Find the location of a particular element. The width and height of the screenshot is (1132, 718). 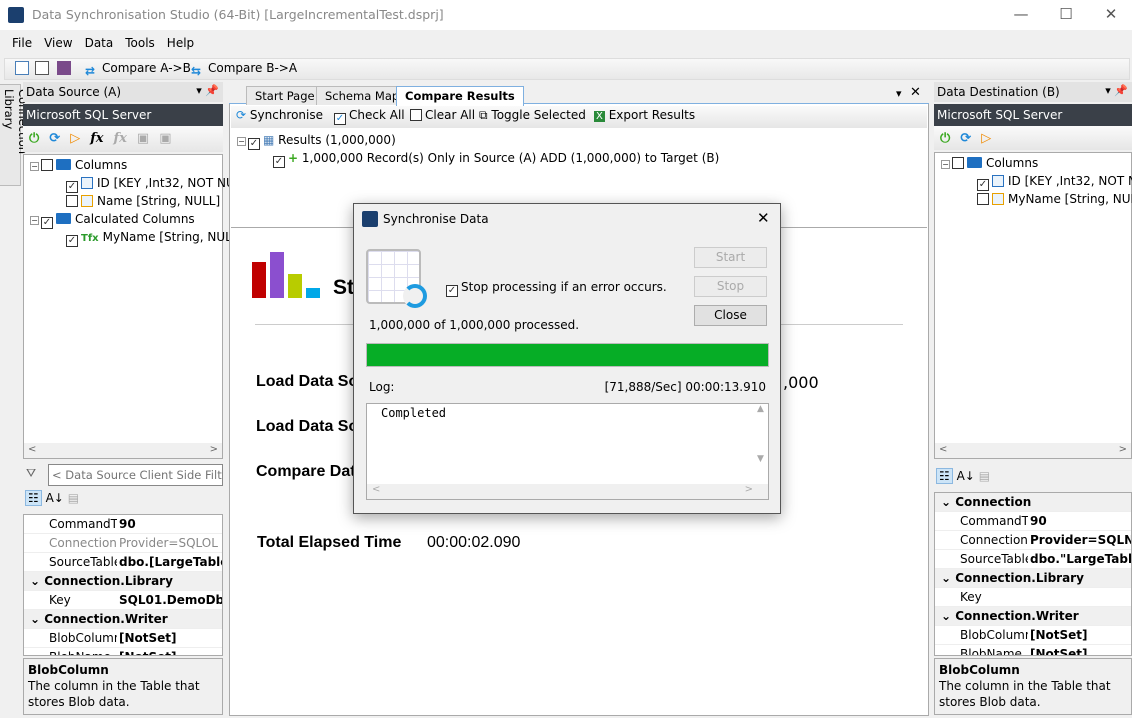

tab-menu-icon: ▾ is located at coordinates (899, 93).